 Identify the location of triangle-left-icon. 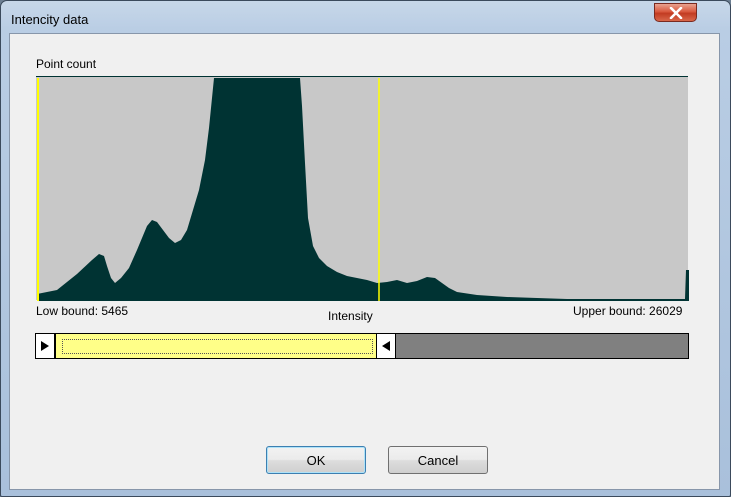
(386, 346).